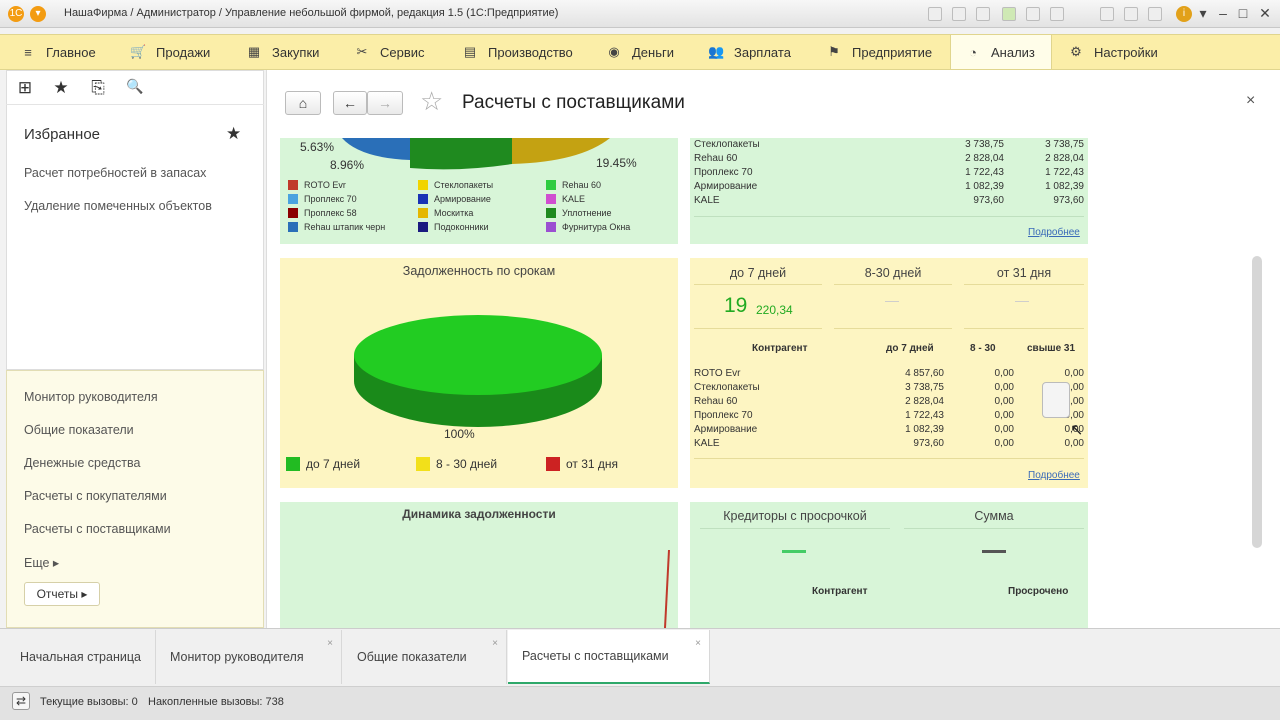 The image size is (1280, 720). Describe the element at coordinates (16, 14) in the screenshot. I see `app-logo-icon: 1С` at that location.